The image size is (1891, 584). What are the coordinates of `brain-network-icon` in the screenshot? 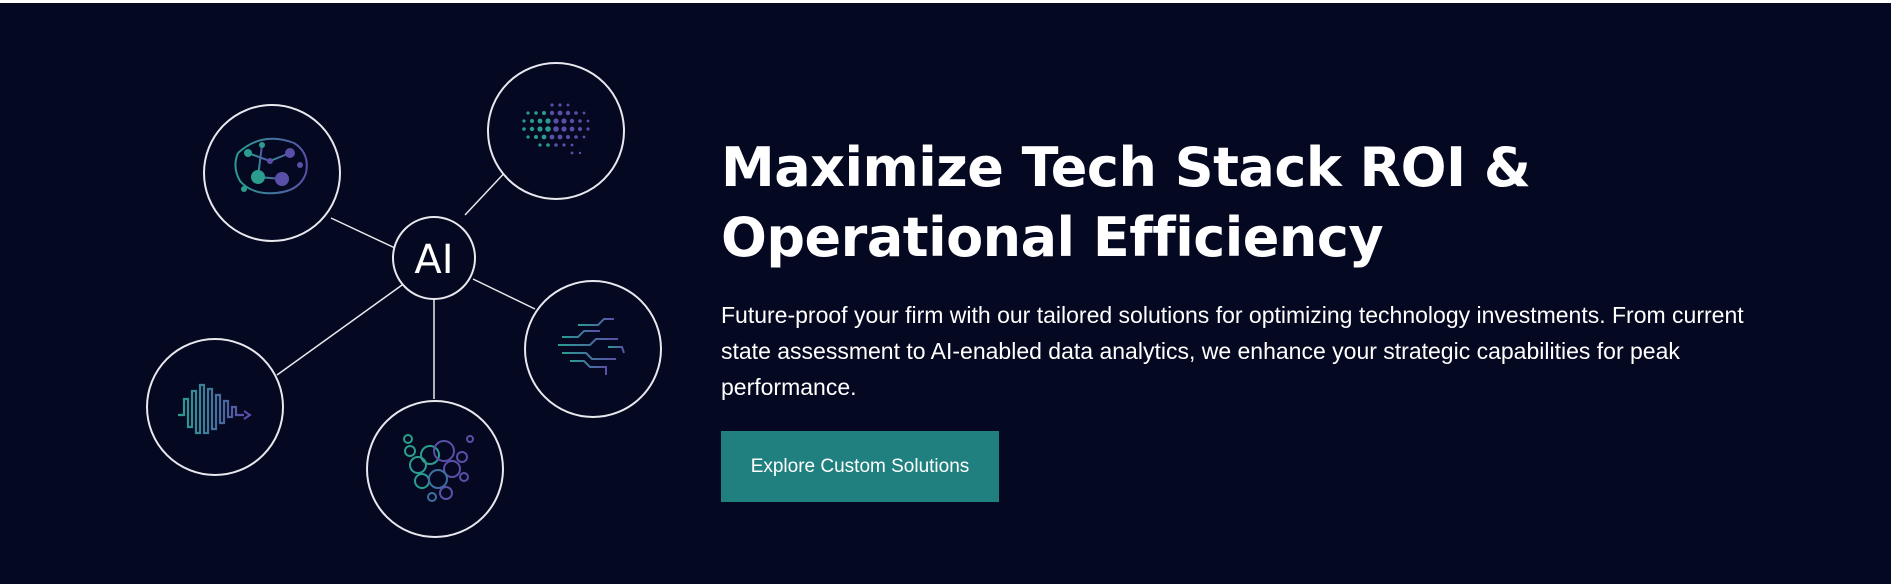 It's located at (272, 173).